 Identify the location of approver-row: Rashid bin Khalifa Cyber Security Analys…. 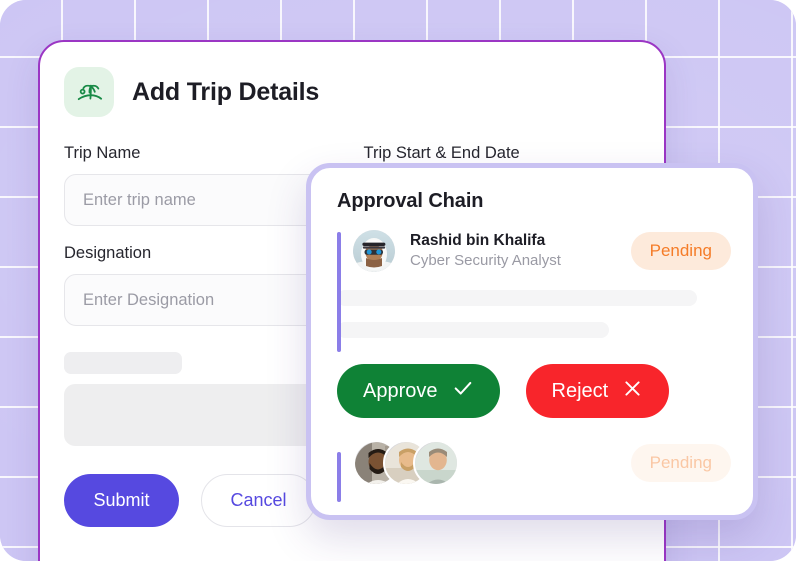
(532, 242).